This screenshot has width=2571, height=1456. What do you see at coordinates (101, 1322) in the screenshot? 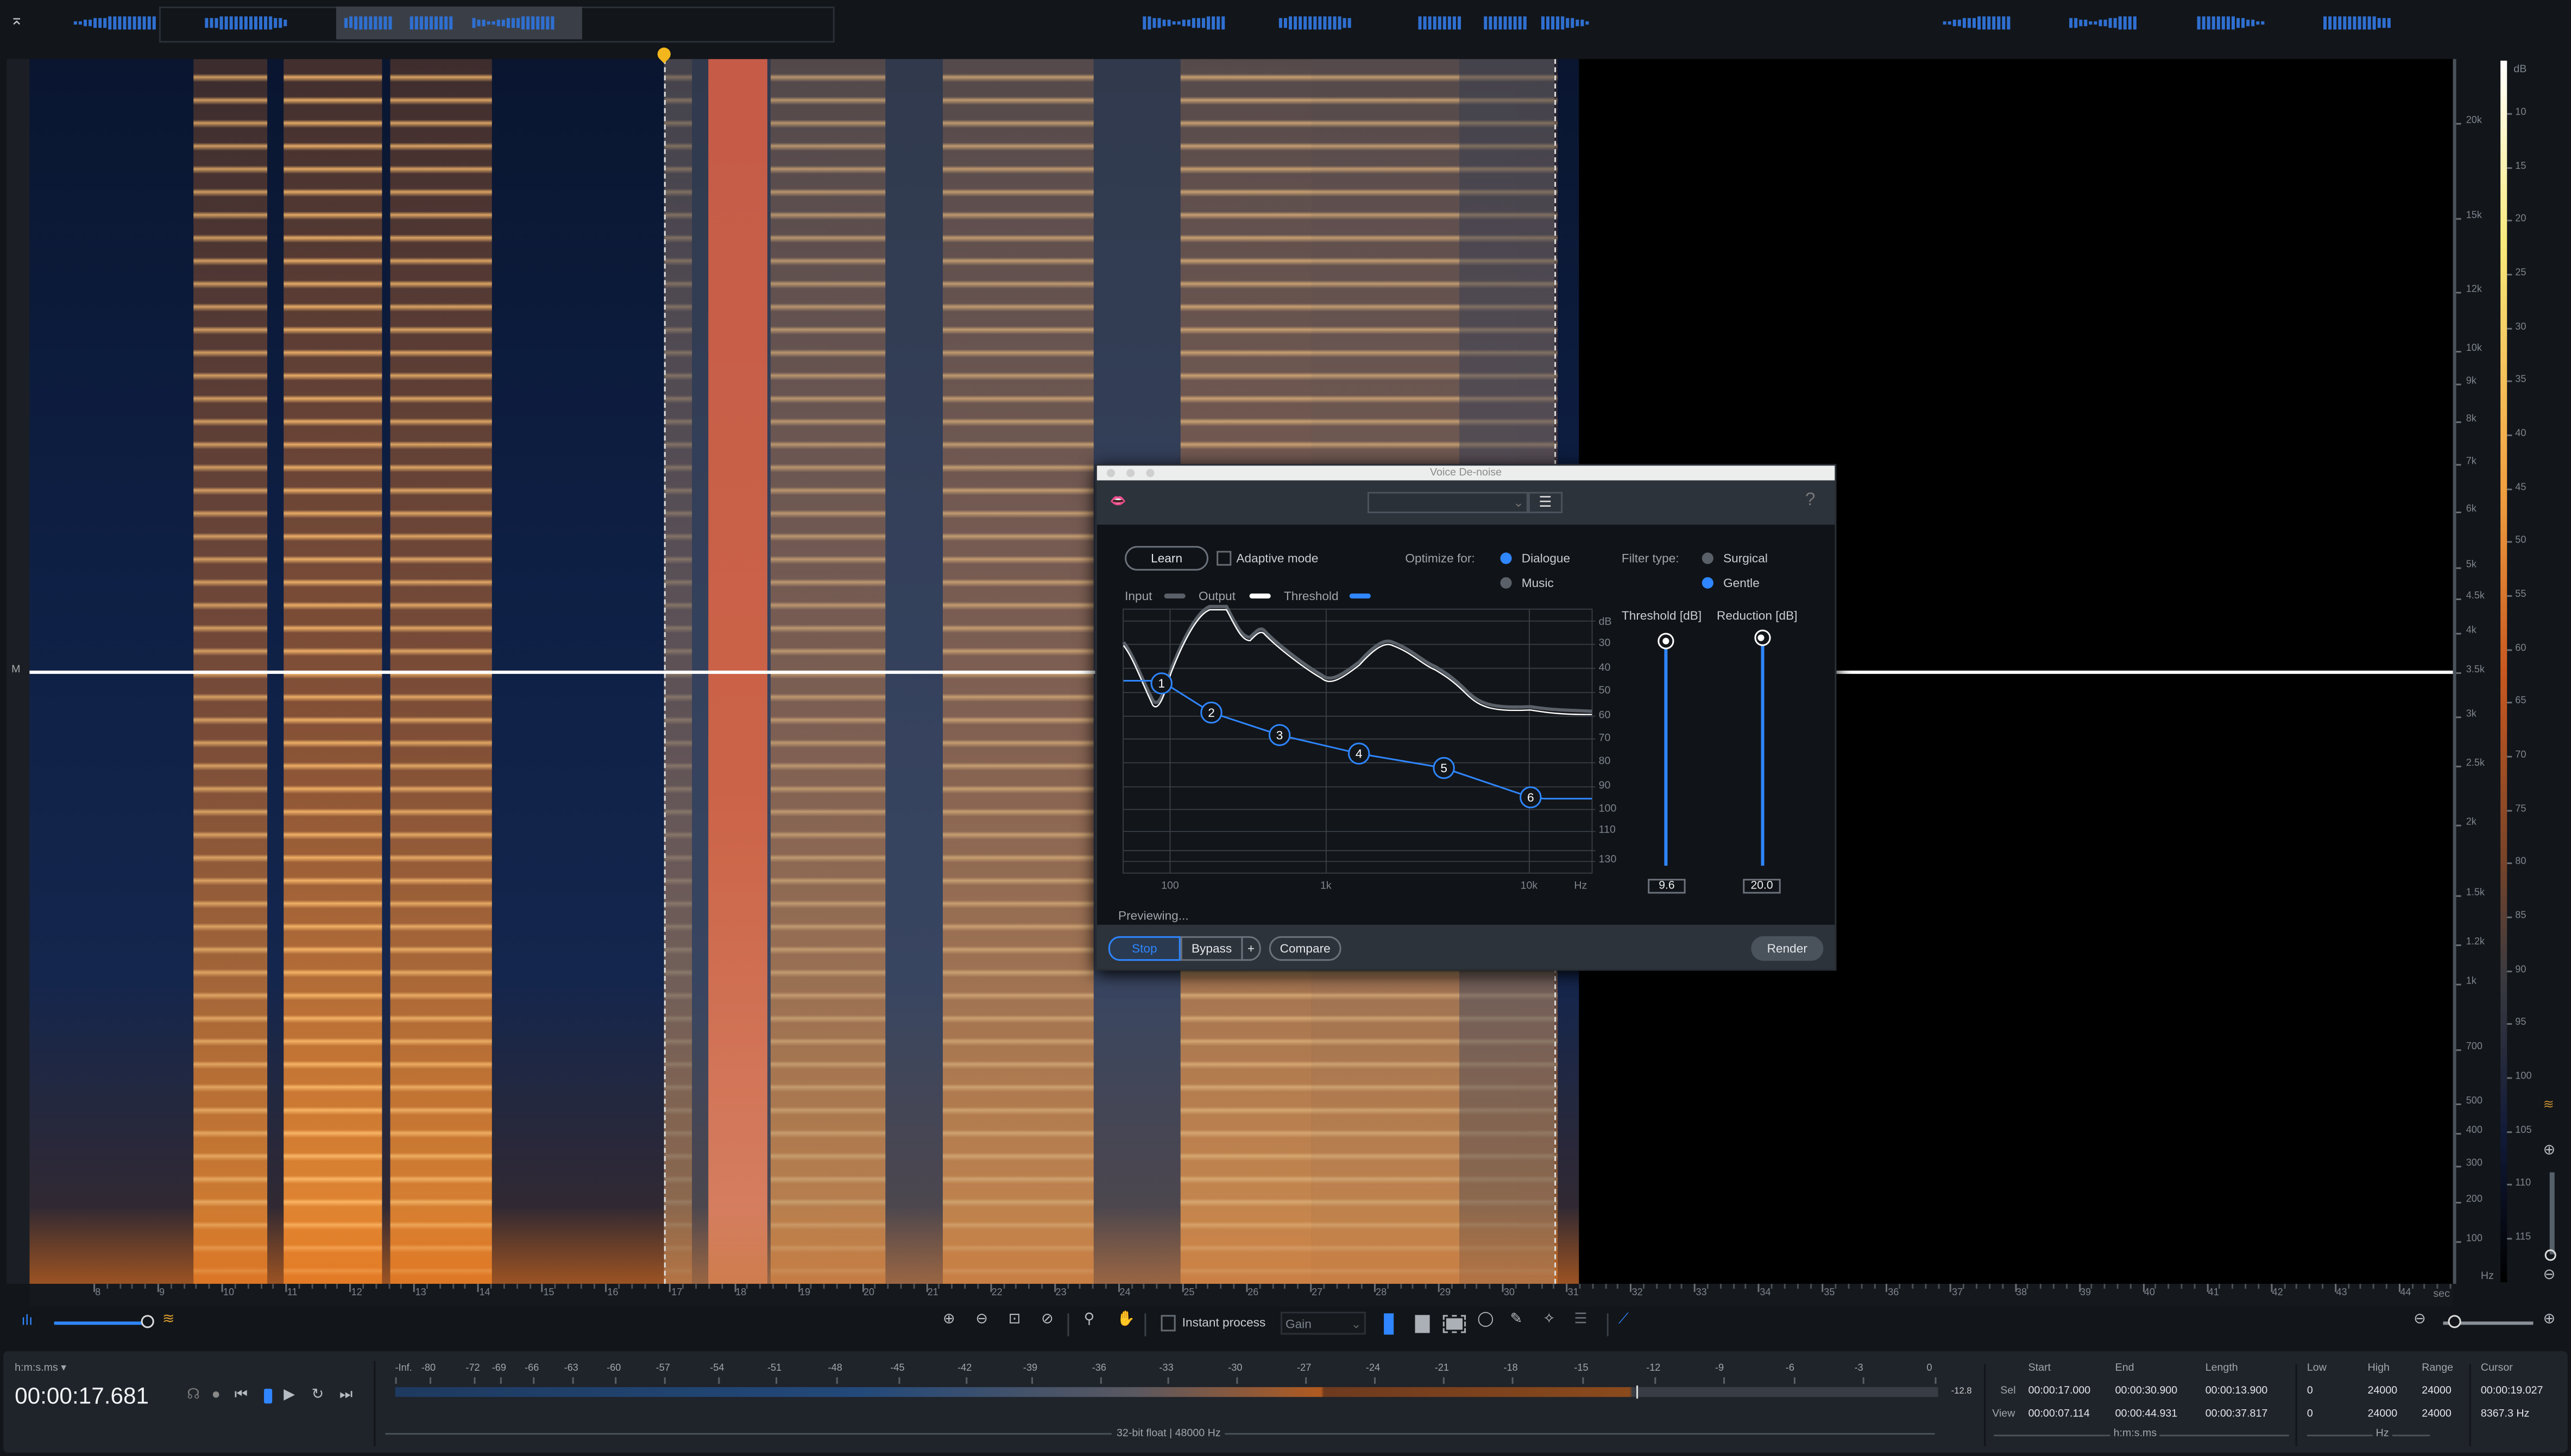
I see `opacity-slider` at bounding box center [101, 1322].